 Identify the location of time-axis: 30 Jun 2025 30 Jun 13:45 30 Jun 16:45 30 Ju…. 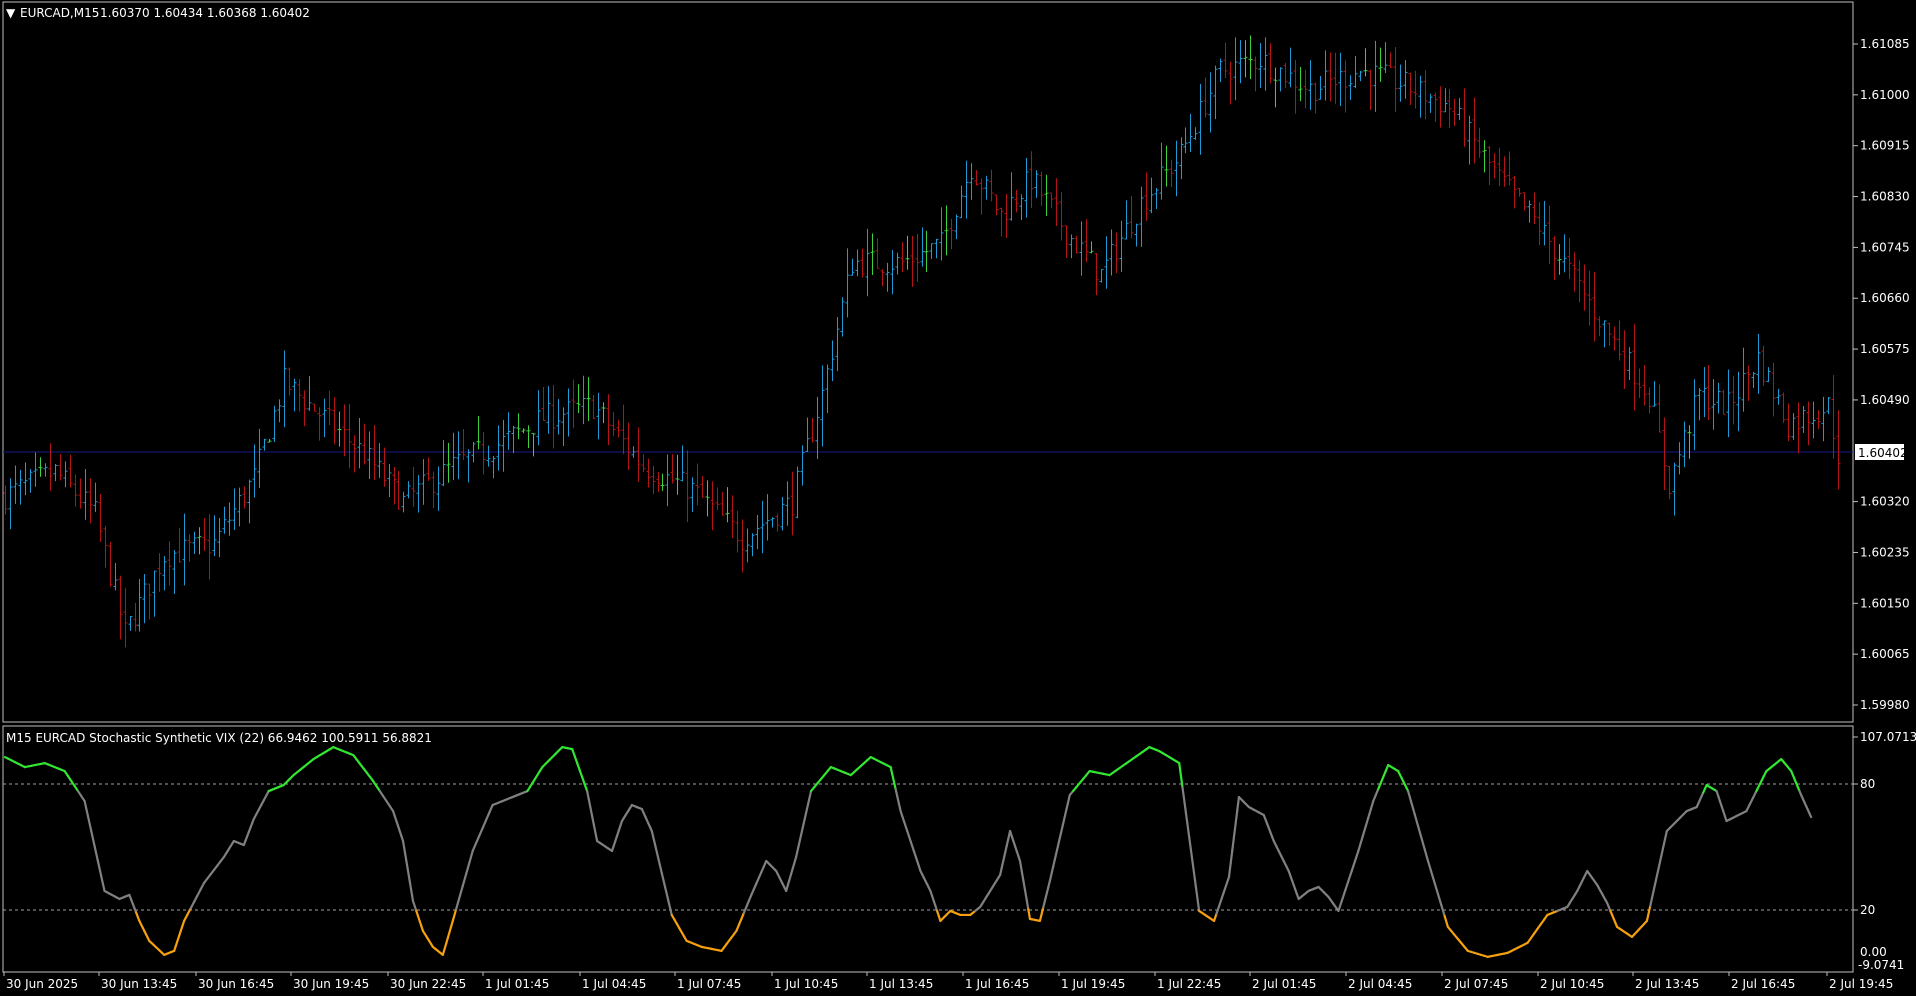
(948, 981).